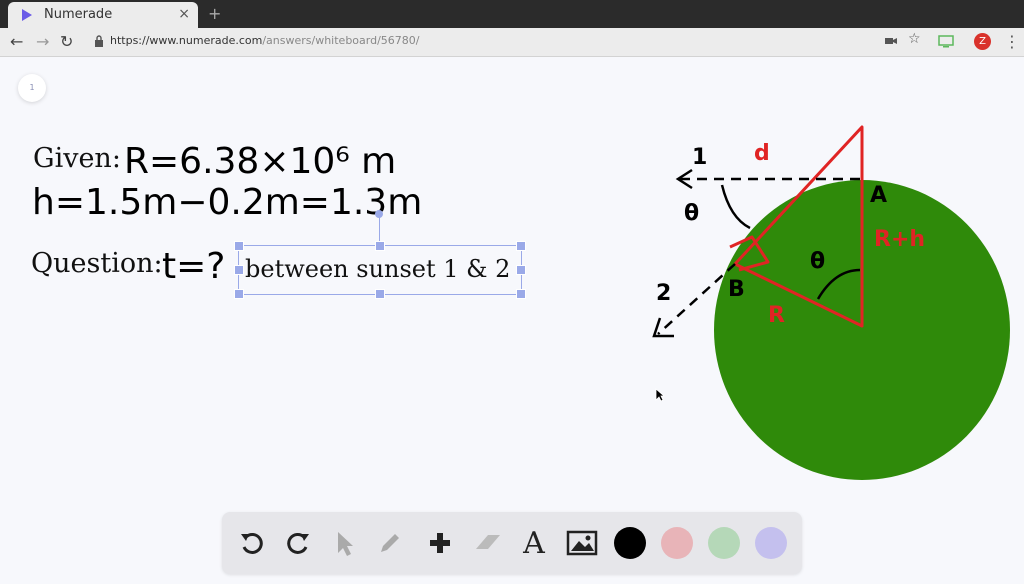  Describe the element at coordinates (776, 315) in the screenshot. I see `label-R: R` at that location.